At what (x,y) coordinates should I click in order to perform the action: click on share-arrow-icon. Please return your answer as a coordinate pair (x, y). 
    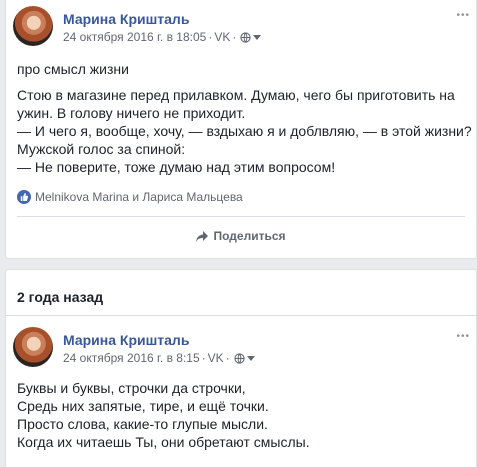
    Looking at the image, I should click on (202, 236).